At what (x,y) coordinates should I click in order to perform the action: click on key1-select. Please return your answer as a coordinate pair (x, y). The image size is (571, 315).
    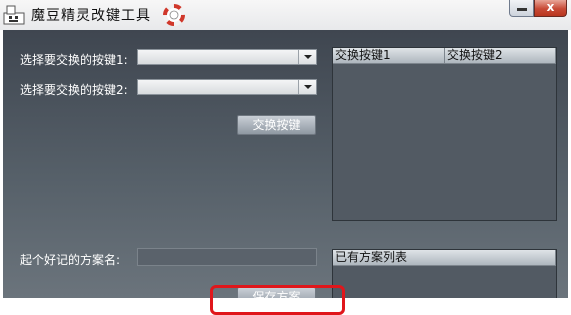
    Looking at the image, I should click on (227, 57).